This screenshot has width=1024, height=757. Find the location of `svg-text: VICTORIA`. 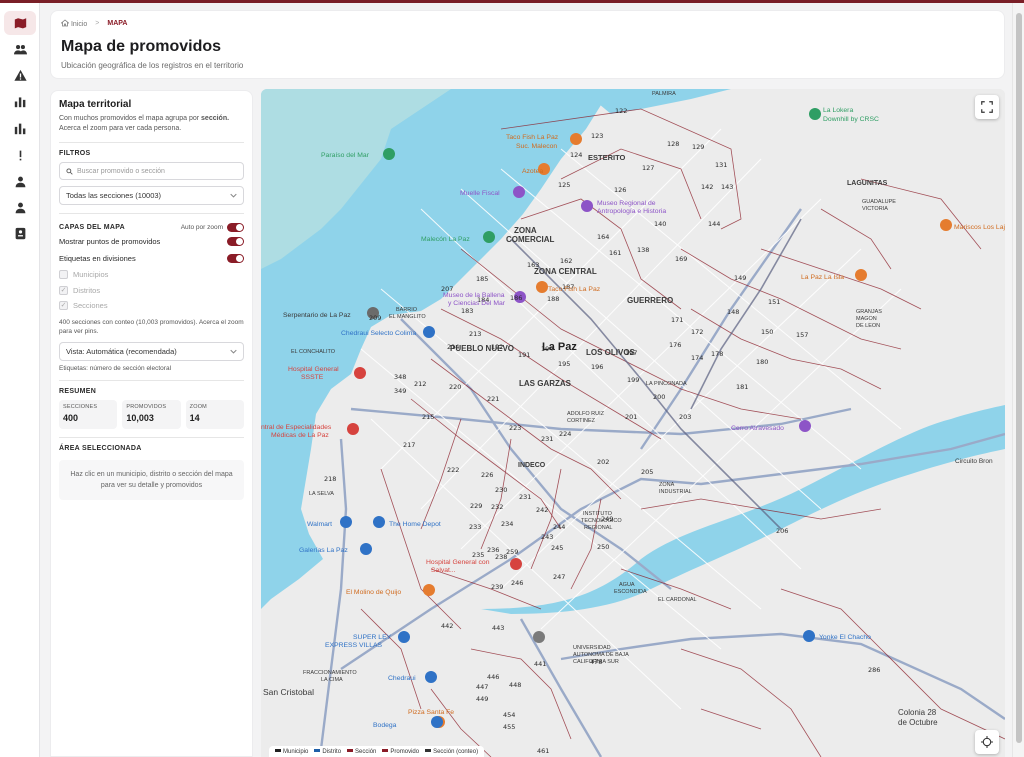

svg-text: VICTORIA is located at coordinates (875, 209).